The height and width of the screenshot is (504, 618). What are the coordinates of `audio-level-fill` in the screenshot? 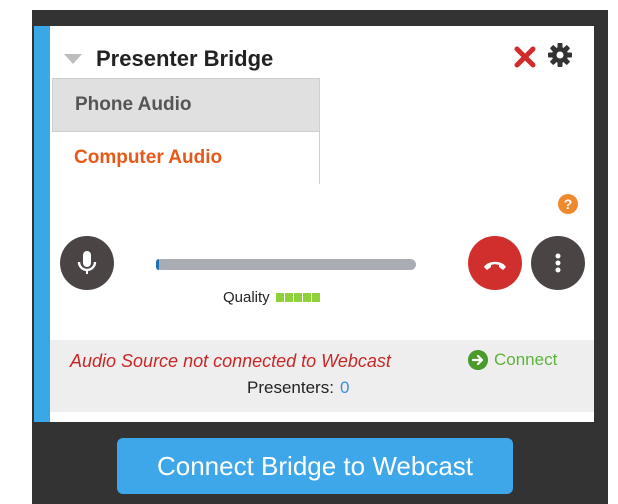 It's located at (157, 264).